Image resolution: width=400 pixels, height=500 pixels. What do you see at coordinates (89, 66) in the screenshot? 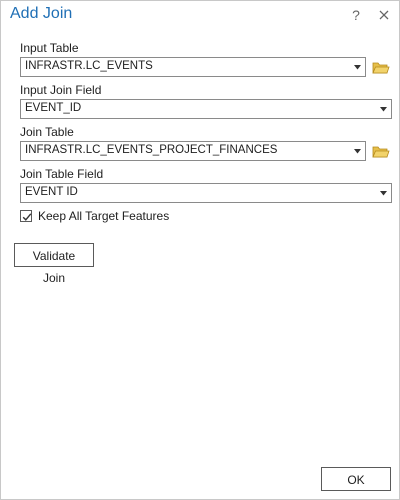
I see `input-table-value: INFRASTR.LC_EVENTS` at bounding box center [89, 66].